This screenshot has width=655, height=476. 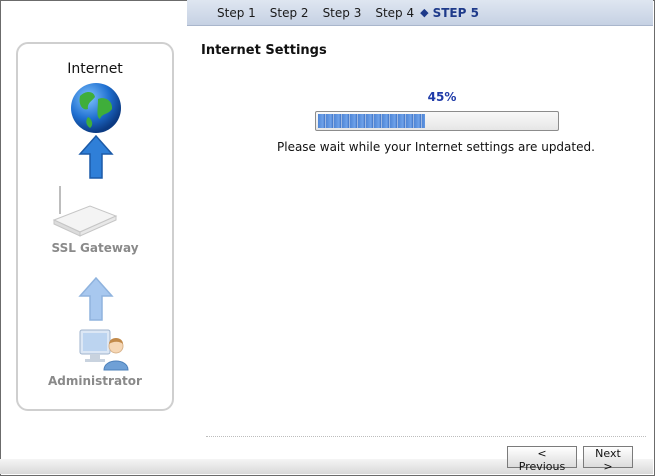 I want to click on current-step-arrow-icon: ◆, so click(x=424, y=12).